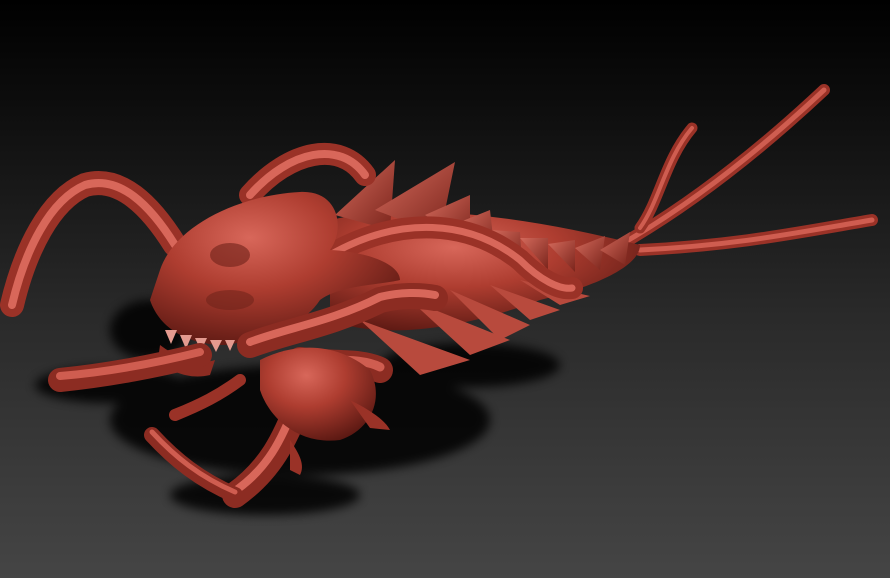 The height and width of the screenshot is (578, 890). What do you see at coordinates (93, 244) in the screenshot?
I see `left-claw` at bounding box center [93, 244].